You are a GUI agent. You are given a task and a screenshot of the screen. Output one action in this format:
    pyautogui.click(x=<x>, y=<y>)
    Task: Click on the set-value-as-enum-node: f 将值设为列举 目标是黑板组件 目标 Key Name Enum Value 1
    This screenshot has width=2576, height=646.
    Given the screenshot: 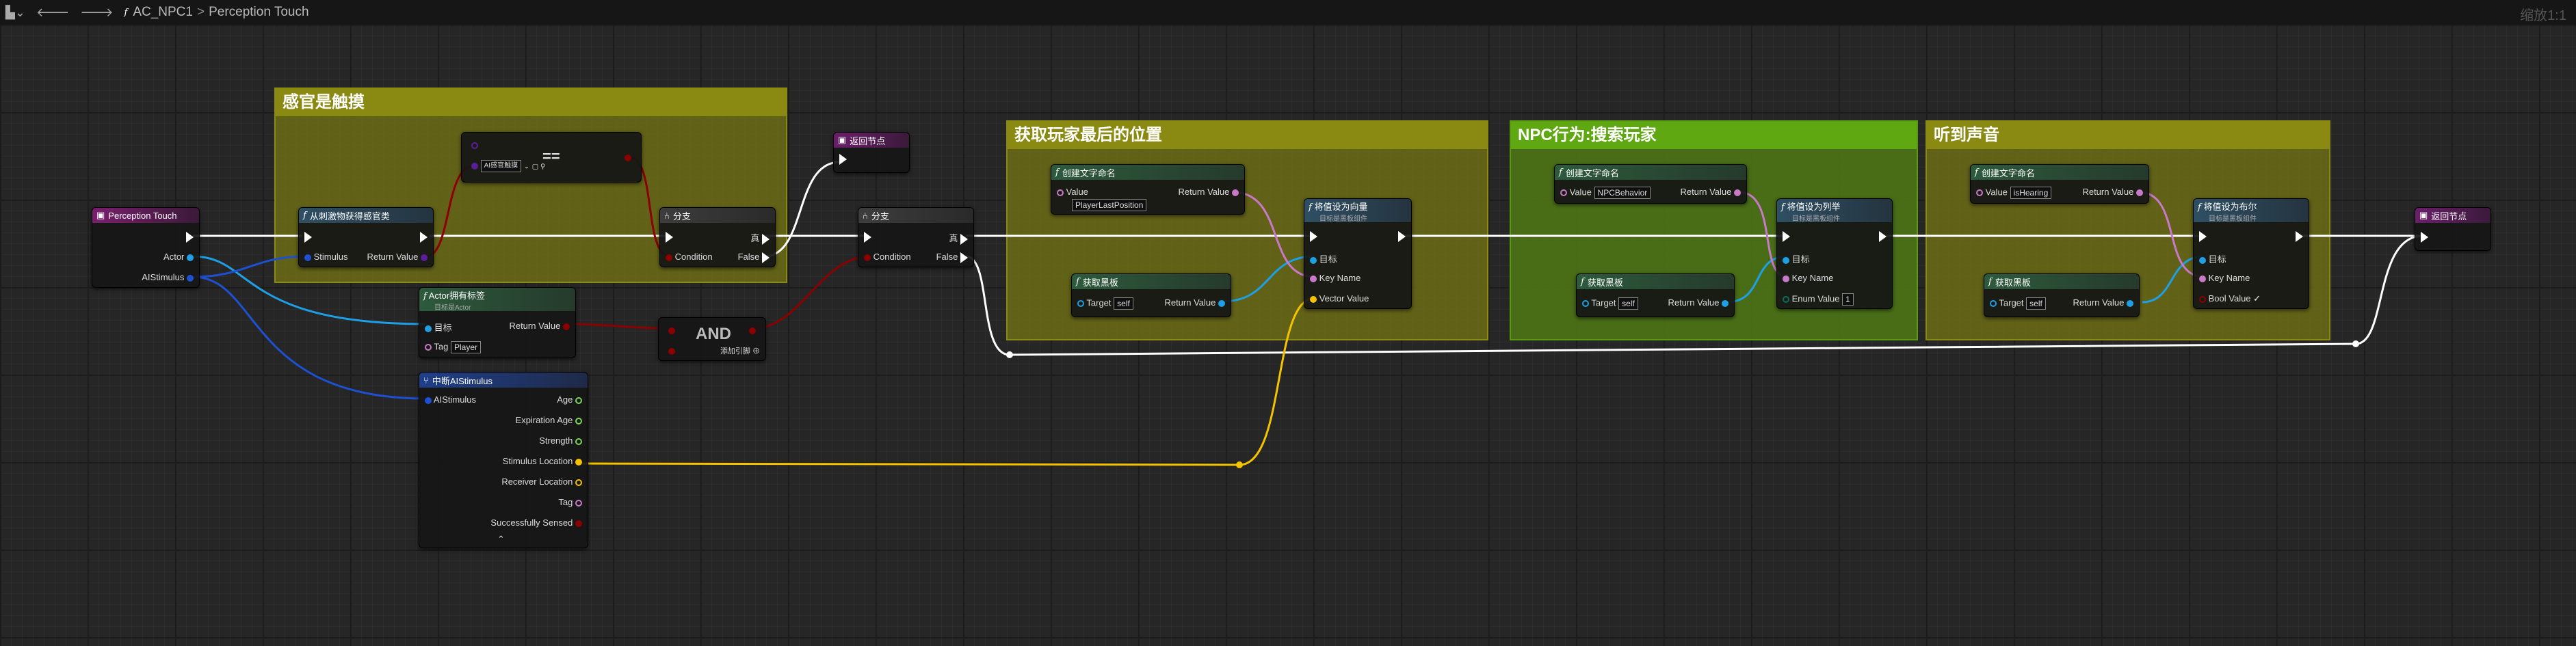 What is the action you would take?
    pyautogui.click(x=1834, y=254)
    